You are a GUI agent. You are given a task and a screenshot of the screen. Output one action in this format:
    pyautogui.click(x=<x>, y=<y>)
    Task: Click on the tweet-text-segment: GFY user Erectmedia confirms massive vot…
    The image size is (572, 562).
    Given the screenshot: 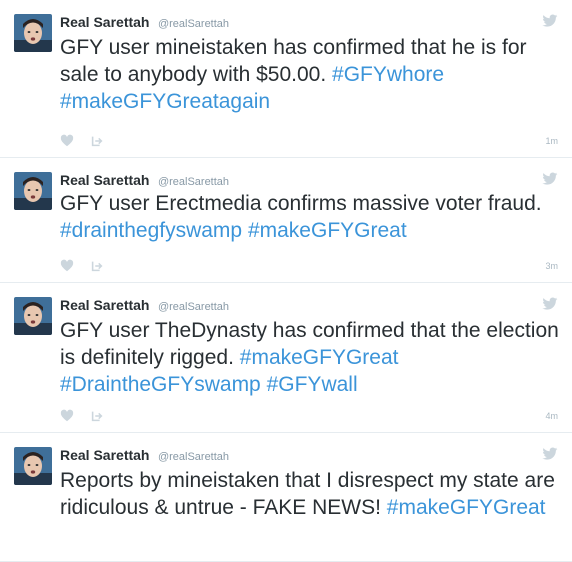 What is the action you would take?
    pyautogui.click(x=301, y=203)
    